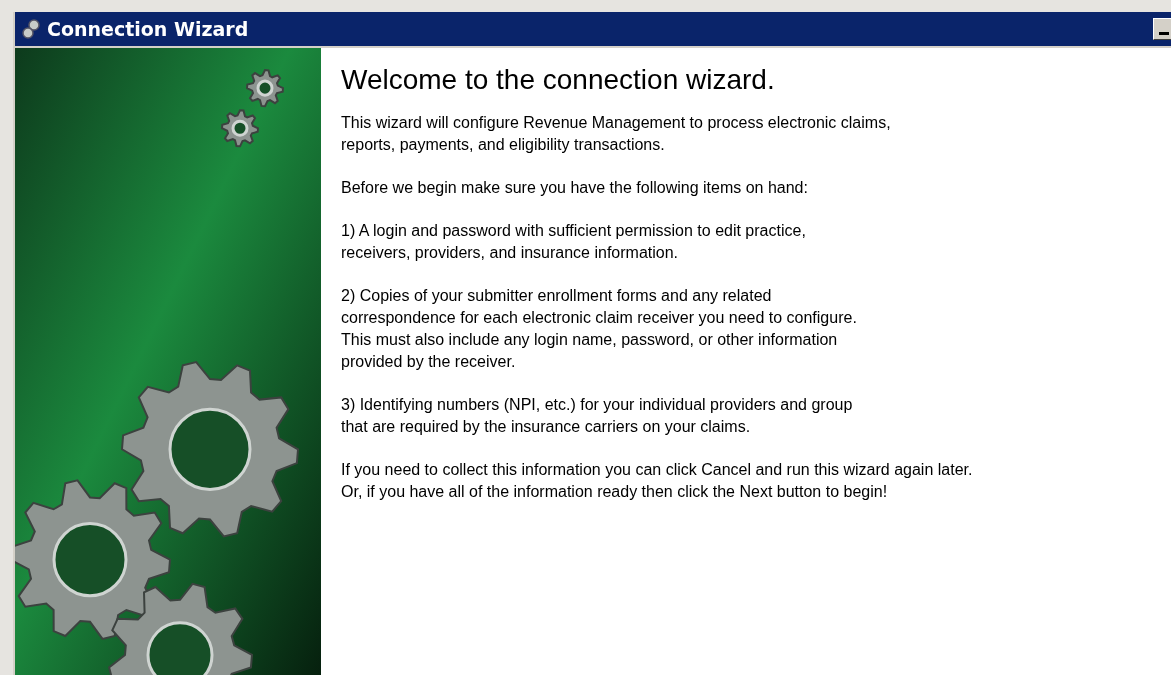 The width and height of the screenshot is (1171, 675). What do you see at coordinates (616, 134) in the screenshot?
I see `instruction-paragraph: This wizard will configure Revenue Management to process electronic claims, reports, payments, and eligibility transactions.` at bounding box center [616, 134].